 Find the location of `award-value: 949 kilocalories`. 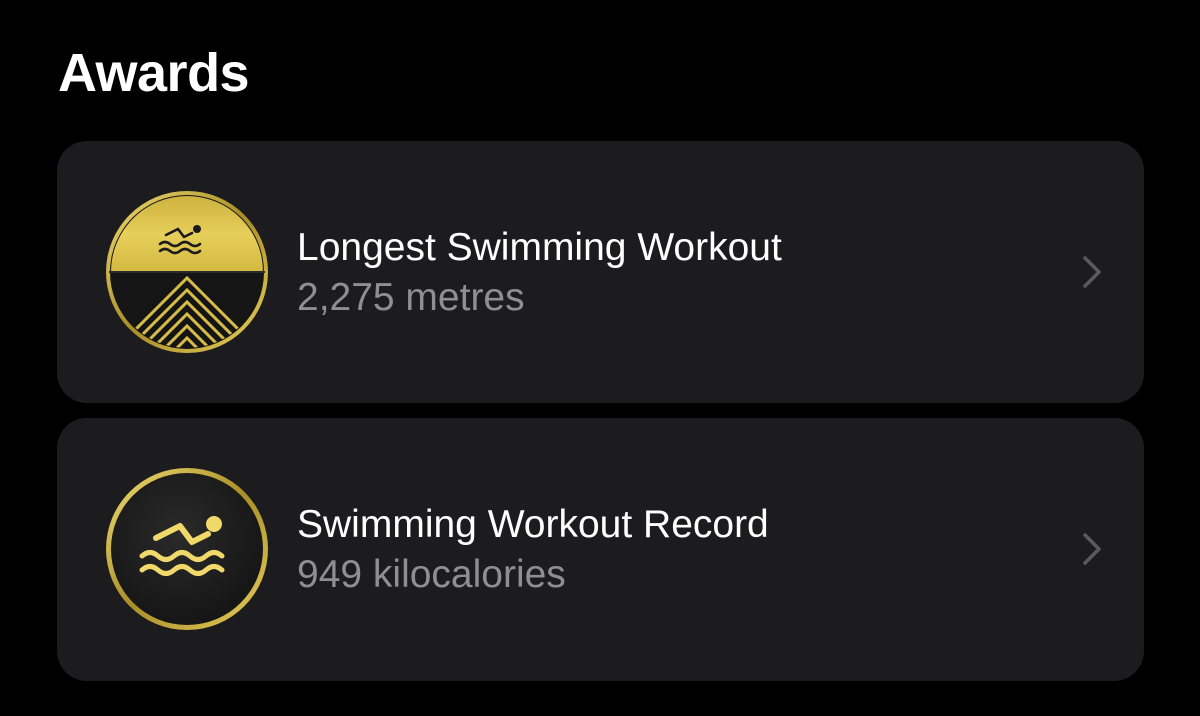

award-value: 949 kilocalories is located at coordinates (431, 574).